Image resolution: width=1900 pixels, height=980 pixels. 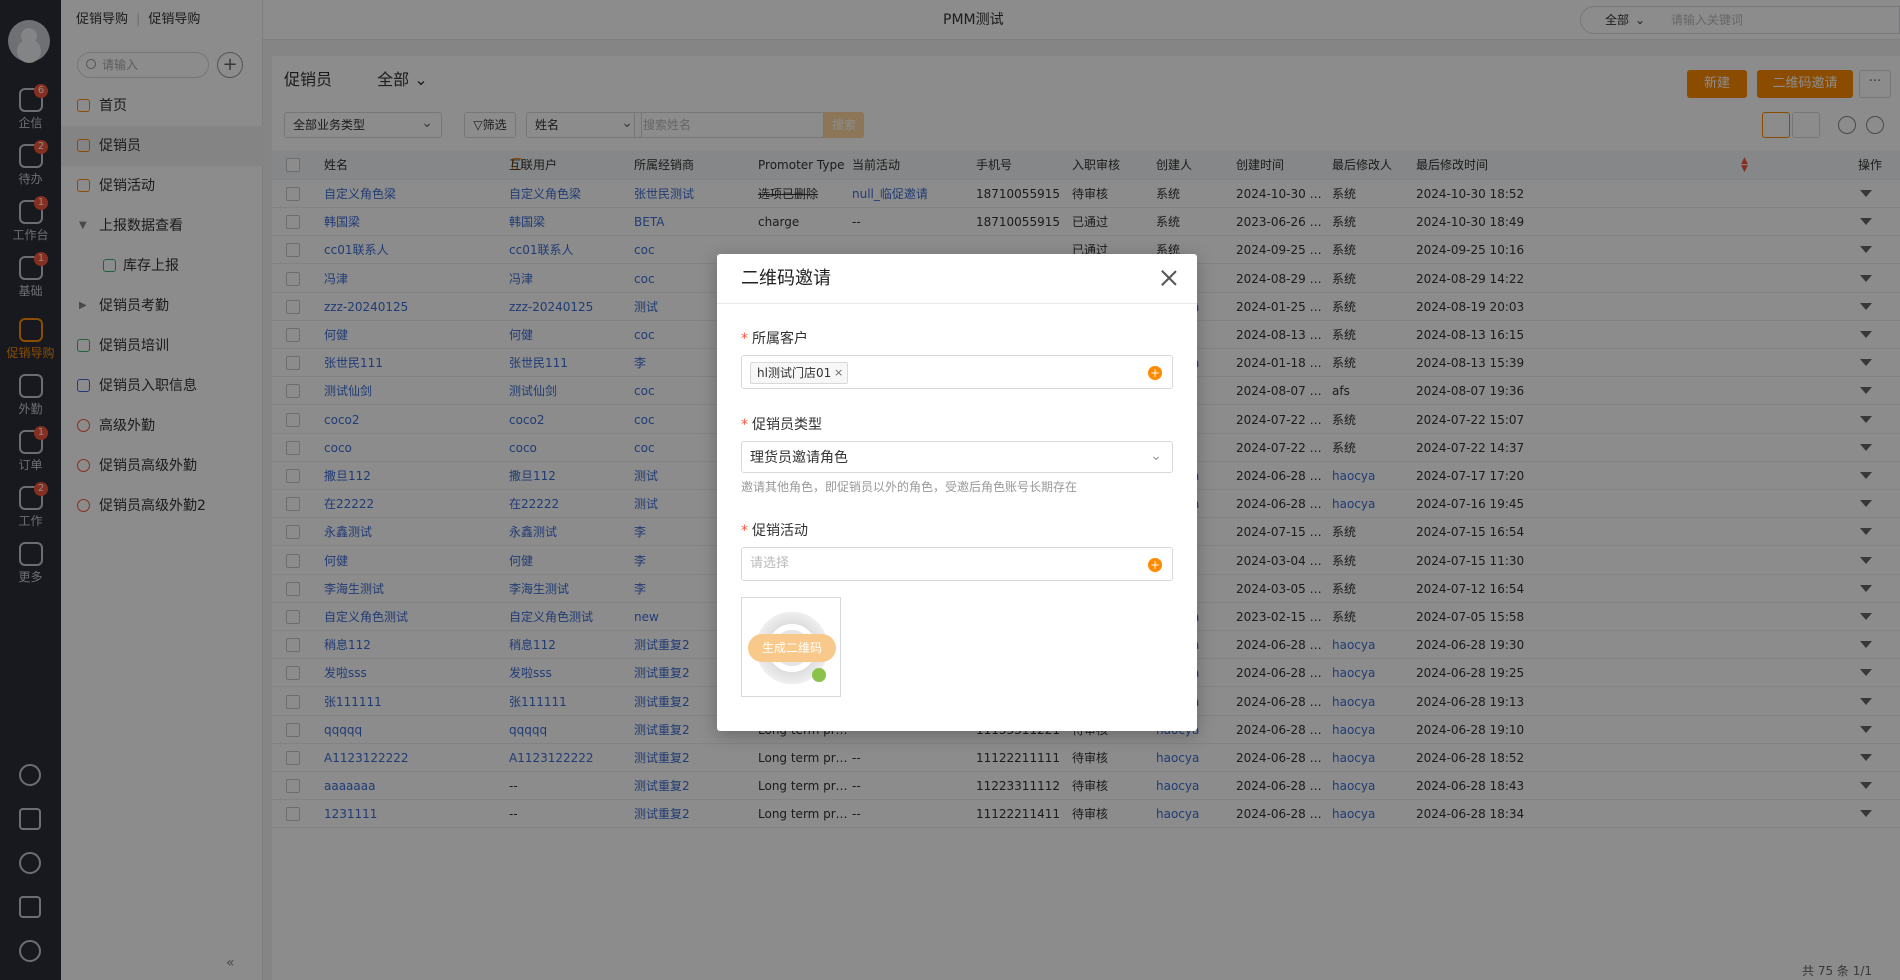 I want to click on activity-placeholder: 请选择, so click(x=770, y=563).